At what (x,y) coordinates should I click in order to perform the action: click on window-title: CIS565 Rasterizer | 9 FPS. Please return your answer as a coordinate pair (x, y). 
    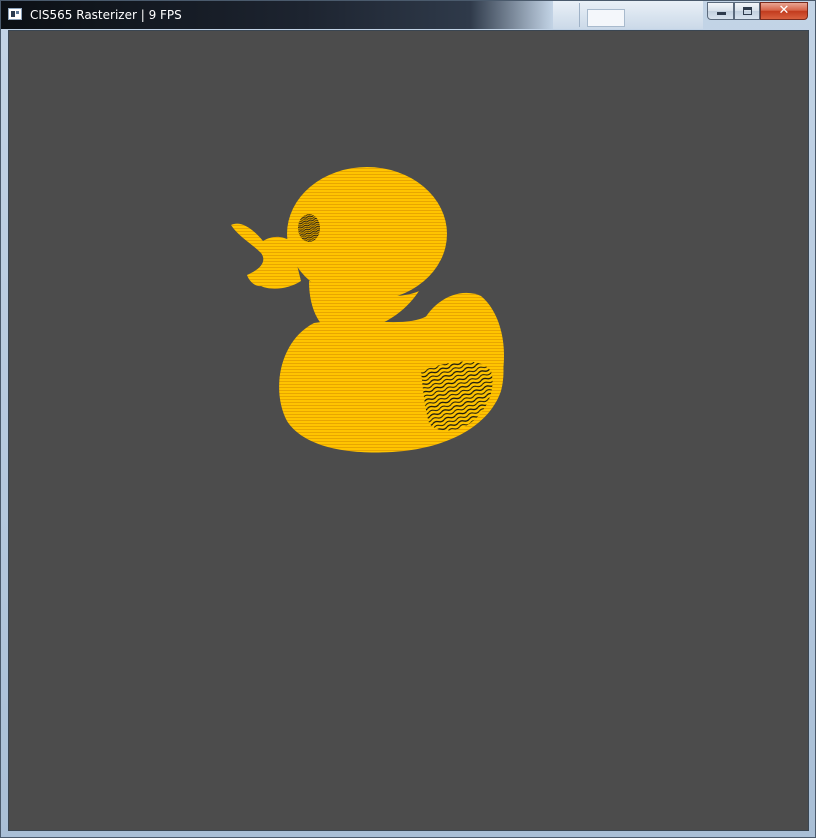
    Looking at the image, I should click on (106, 15).